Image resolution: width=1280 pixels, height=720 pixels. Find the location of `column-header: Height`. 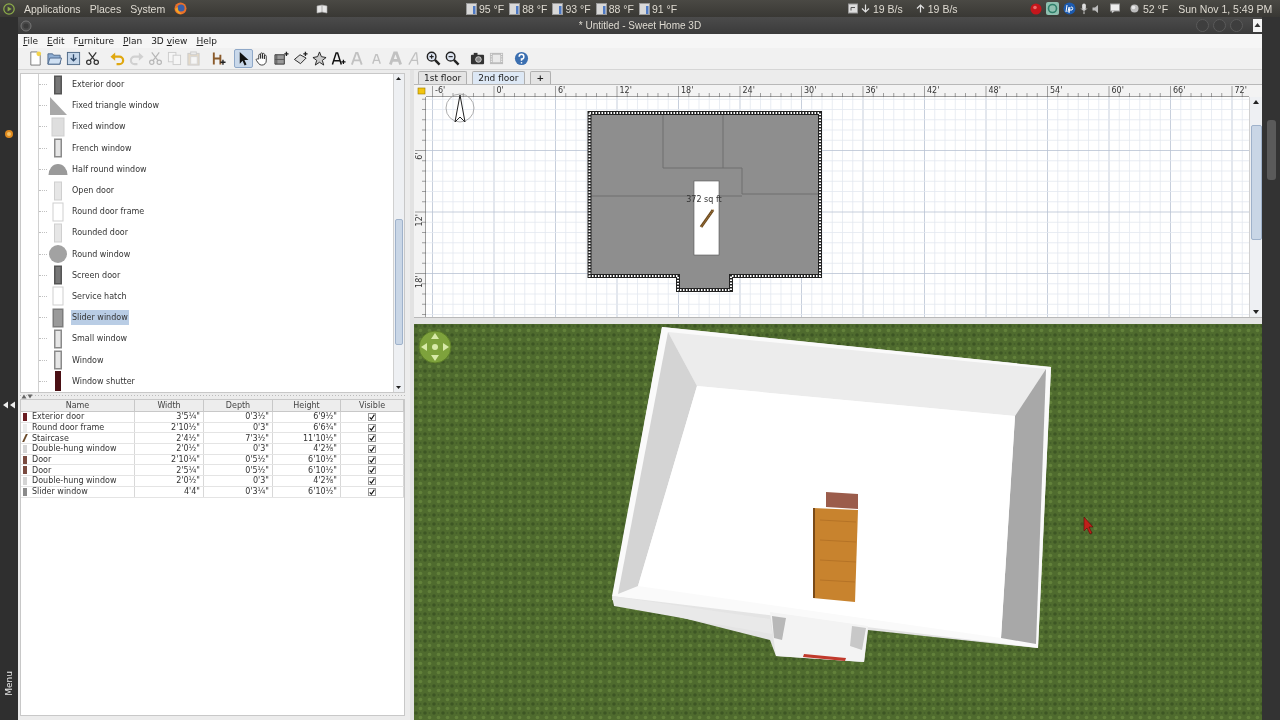

column-header: Height is located at coordinates (307, 405).